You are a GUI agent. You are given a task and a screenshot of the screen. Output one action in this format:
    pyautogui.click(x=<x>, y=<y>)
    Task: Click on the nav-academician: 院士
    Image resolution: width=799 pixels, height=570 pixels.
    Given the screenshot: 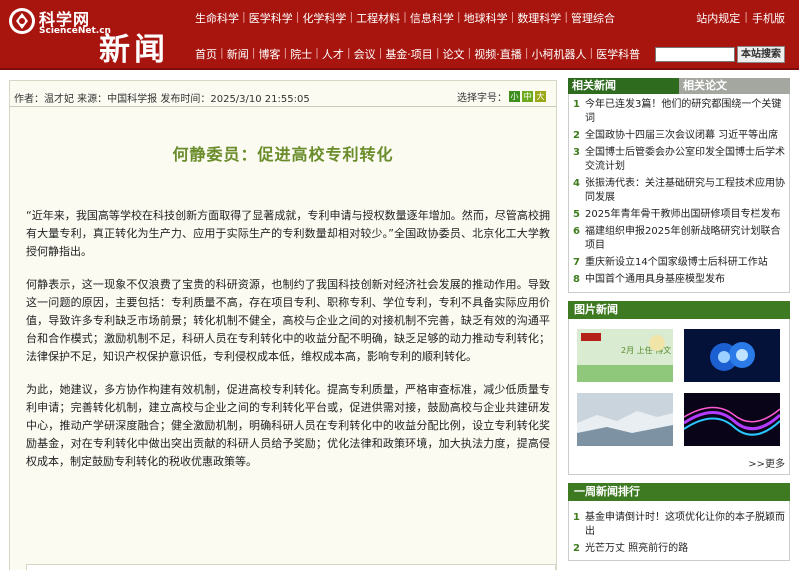 What is the action you would take?
    pyautogui.click(x=301, y=54)
    